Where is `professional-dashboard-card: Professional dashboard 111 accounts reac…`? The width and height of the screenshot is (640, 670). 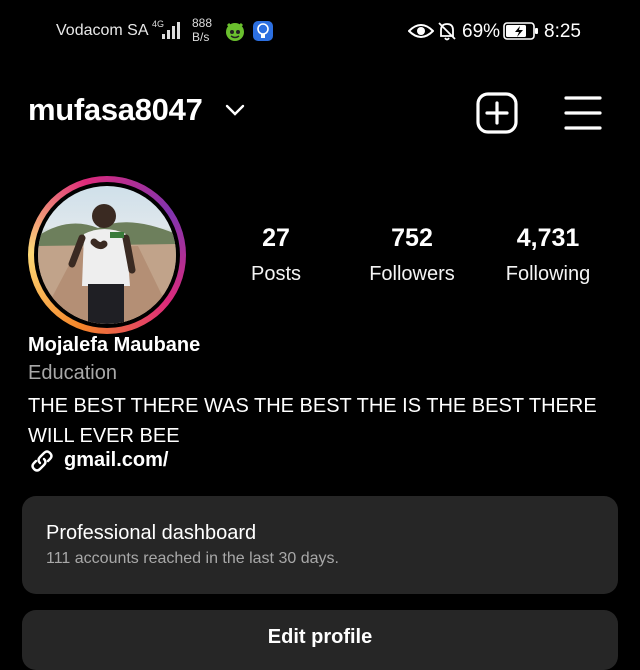
professional-dashboard-card: Professional dashboard 111 accounts reac… is located at coordinates (320, 545).